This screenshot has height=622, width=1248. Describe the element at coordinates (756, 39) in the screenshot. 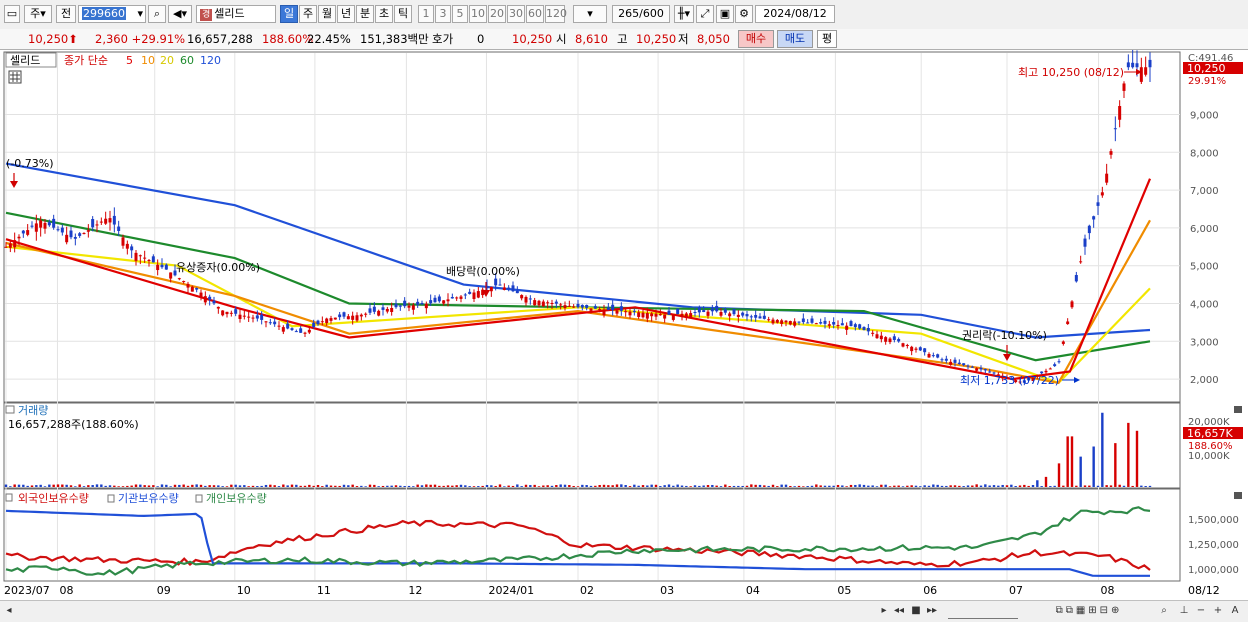

I see `buy-button: 매수` at that location.